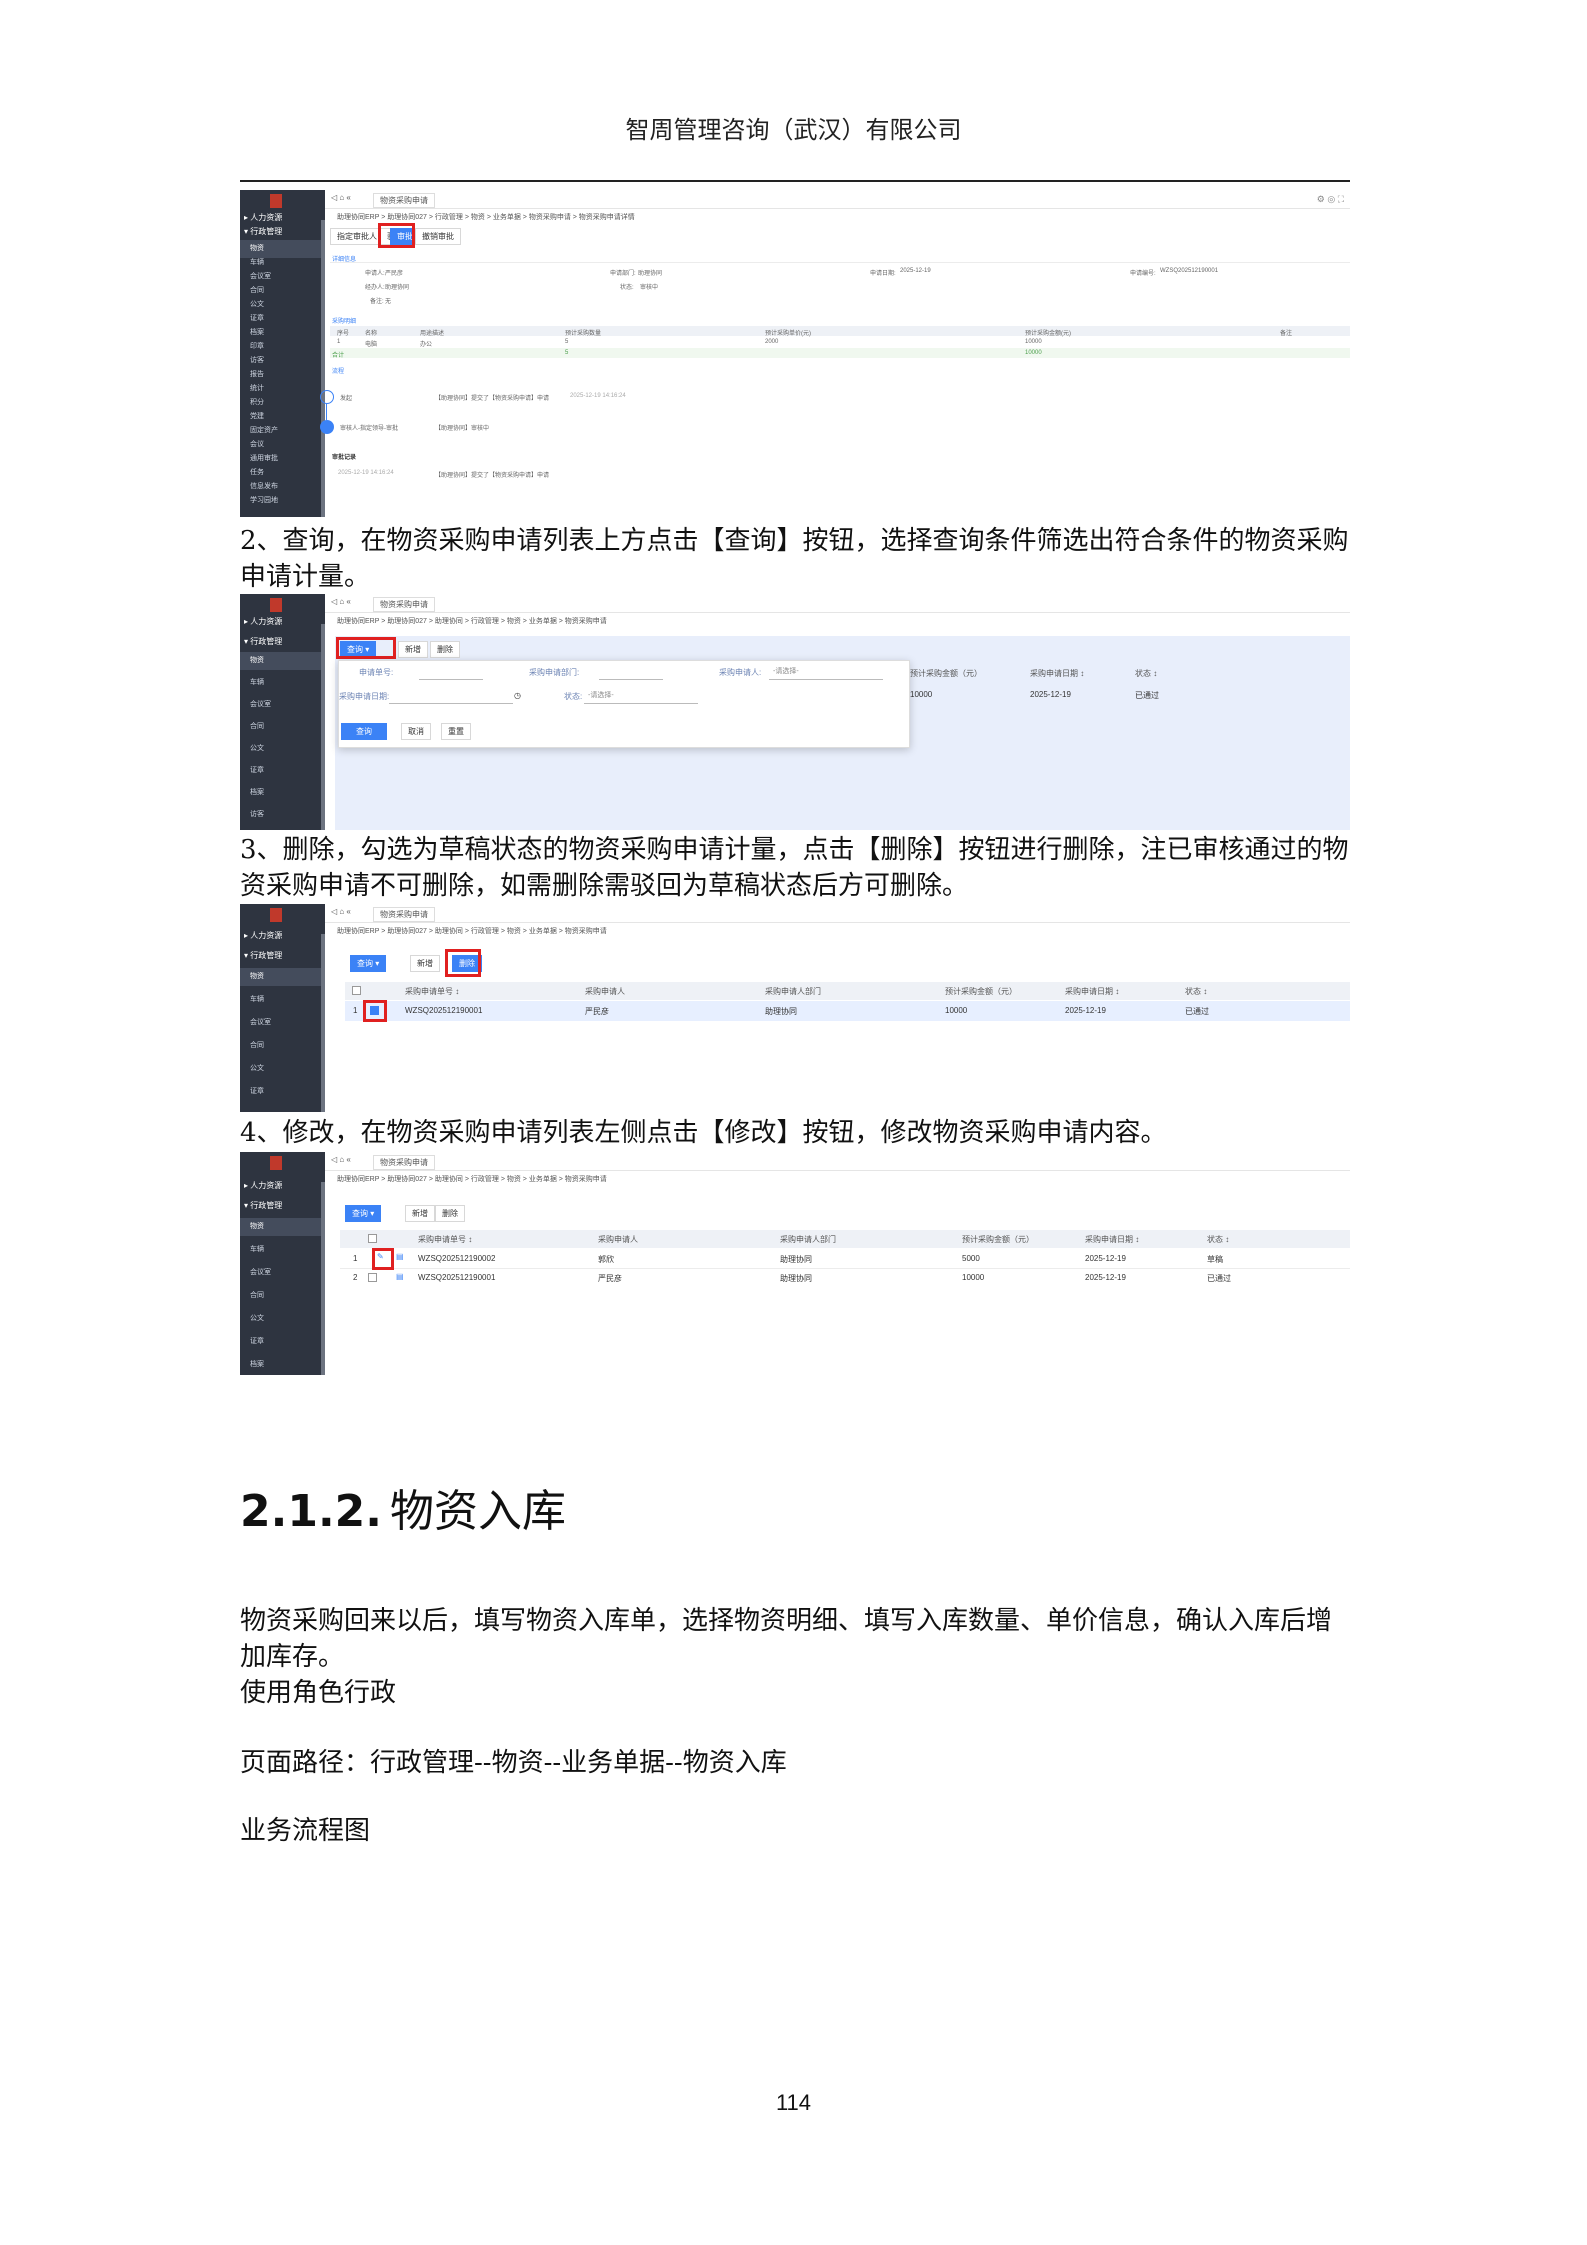  What do you see at coordinates (451, 672) in the screenshot?
I see `filter-no-input` at bounding box center [451, 672].